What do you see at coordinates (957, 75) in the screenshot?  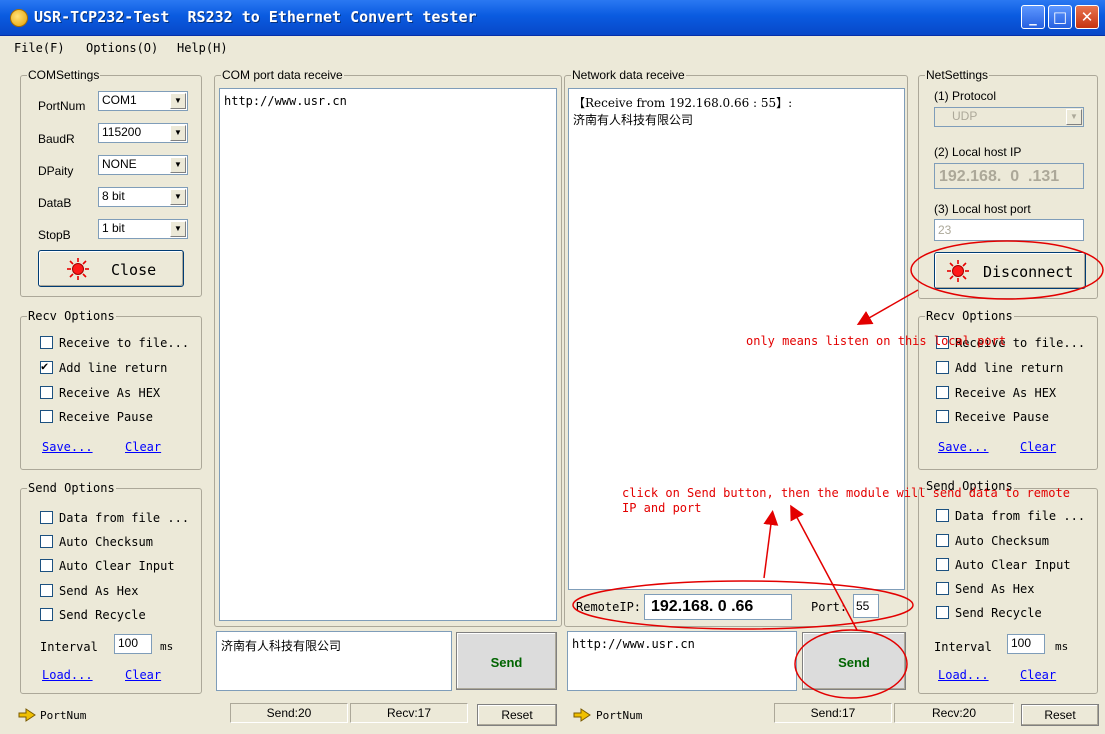 I see `net-settings-title: NetSettings` at bounding box center [957, 75].